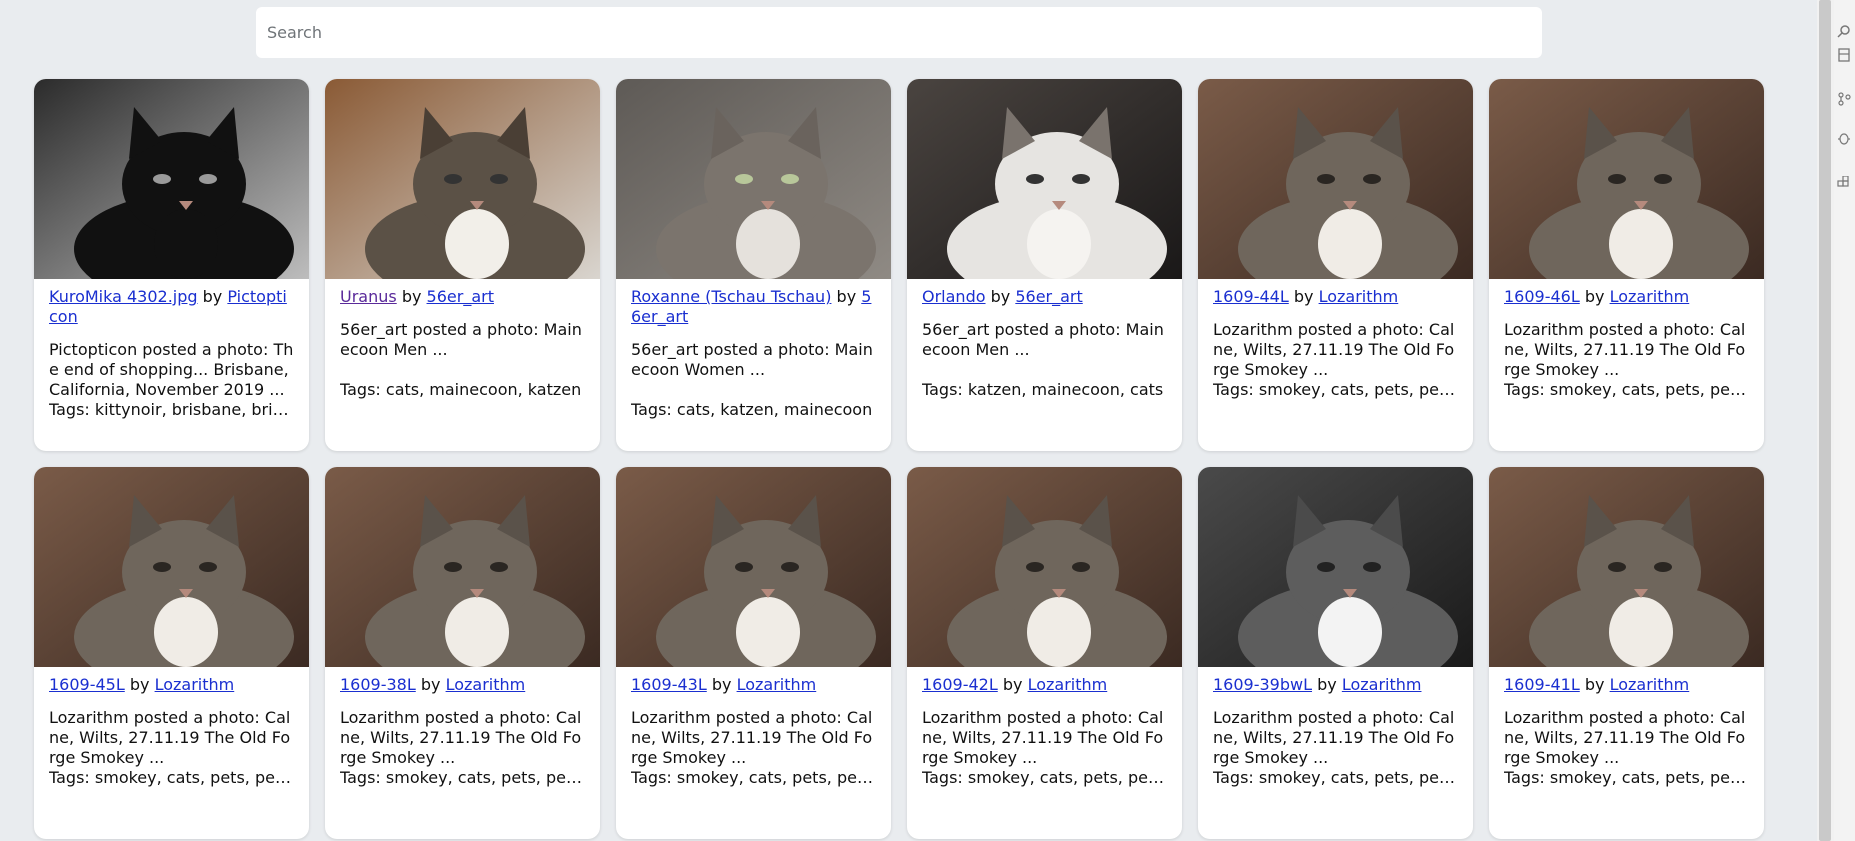 Image resolution: width=1855 pixels, height=841 pixels. Describe the element at coordinates (731, 296) in the screenshot. I see `photo-title-link: Roxanne (Tschau Tschau)` at that location.